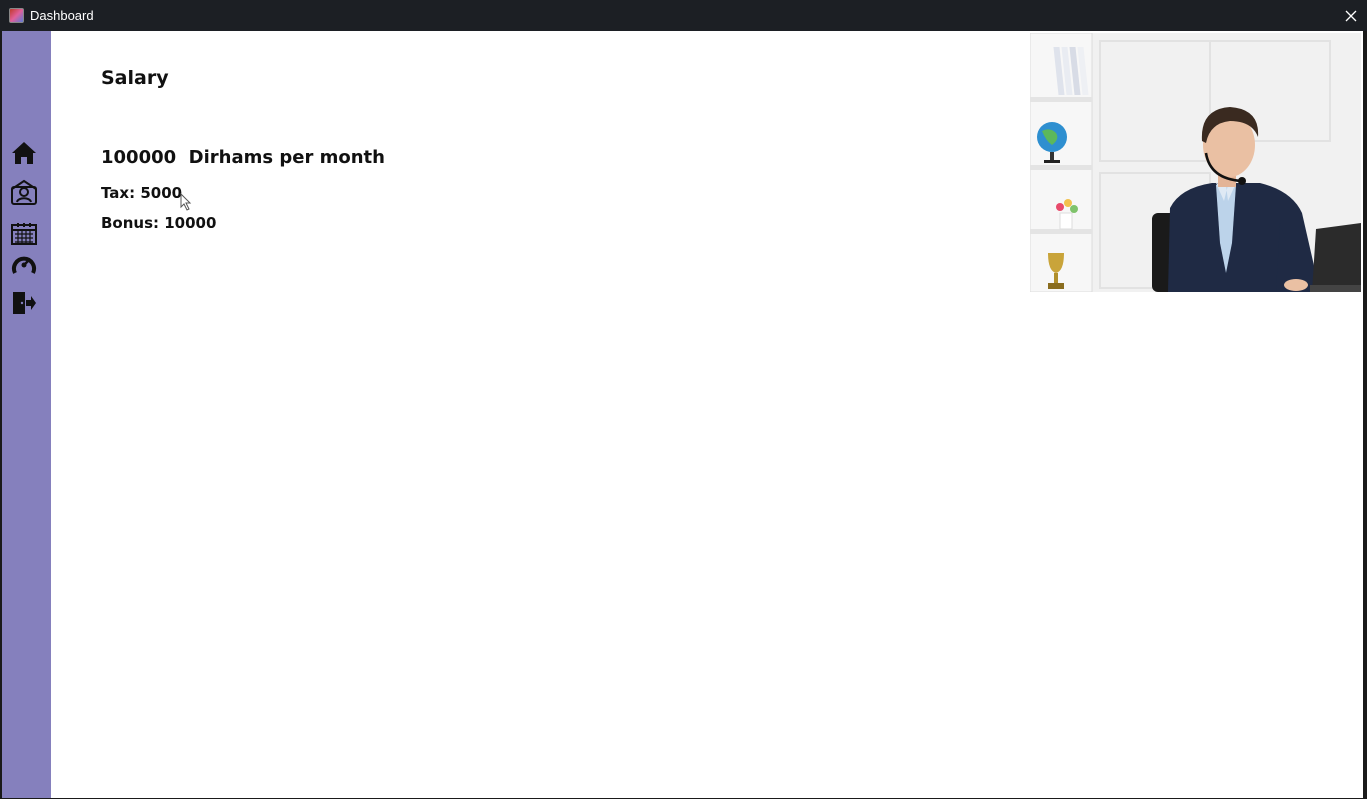 The height and width of the screenshot is (799, 1367). I want to click on nav-logout-button, so click(24, 303).